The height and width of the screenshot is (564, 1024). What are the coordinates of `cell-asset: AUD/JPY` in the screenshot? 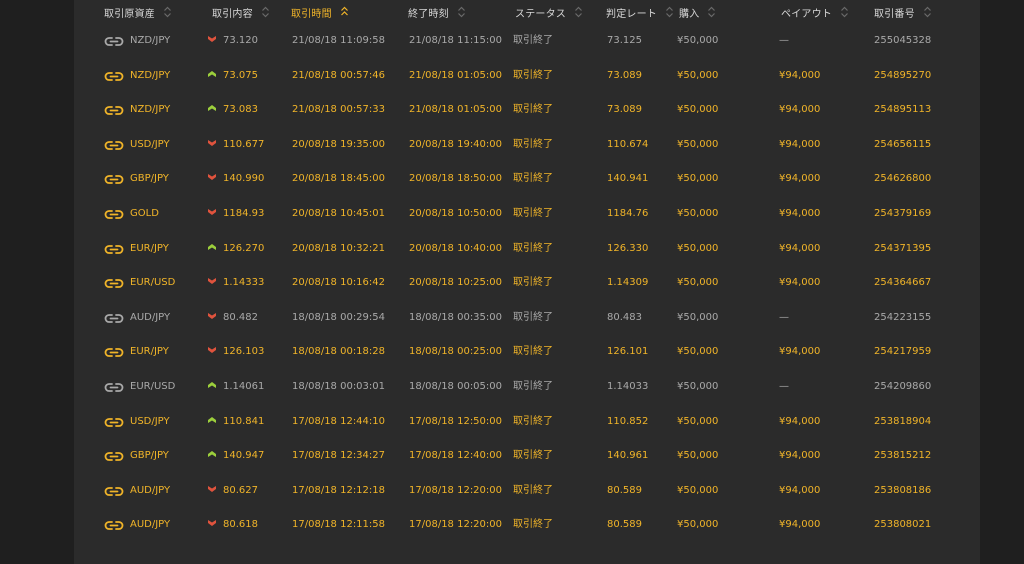 It's located at (150, 317).